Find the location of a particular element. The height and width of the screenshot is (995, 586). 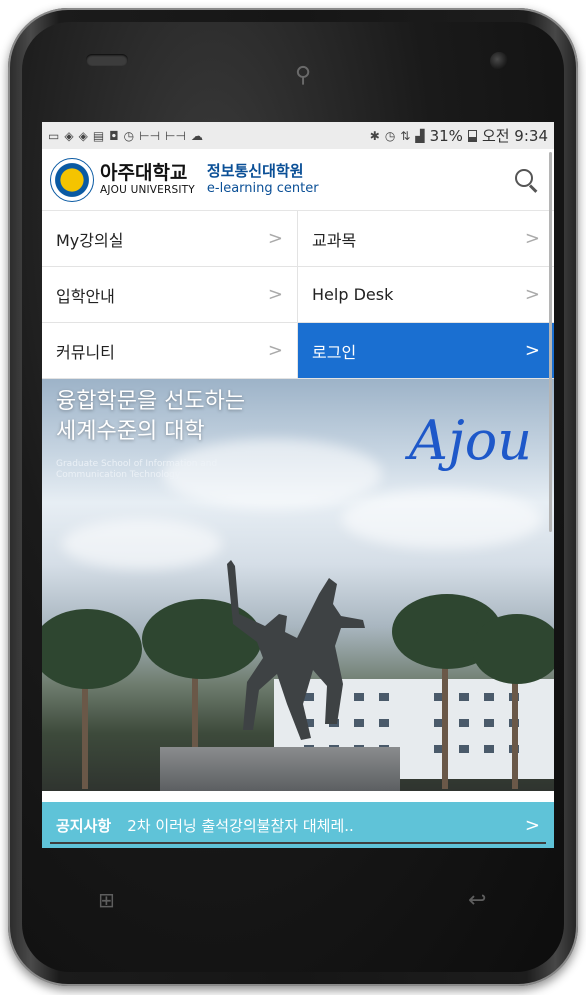

cell-signal-icon: ▟ is located at coordinates (420, 135).